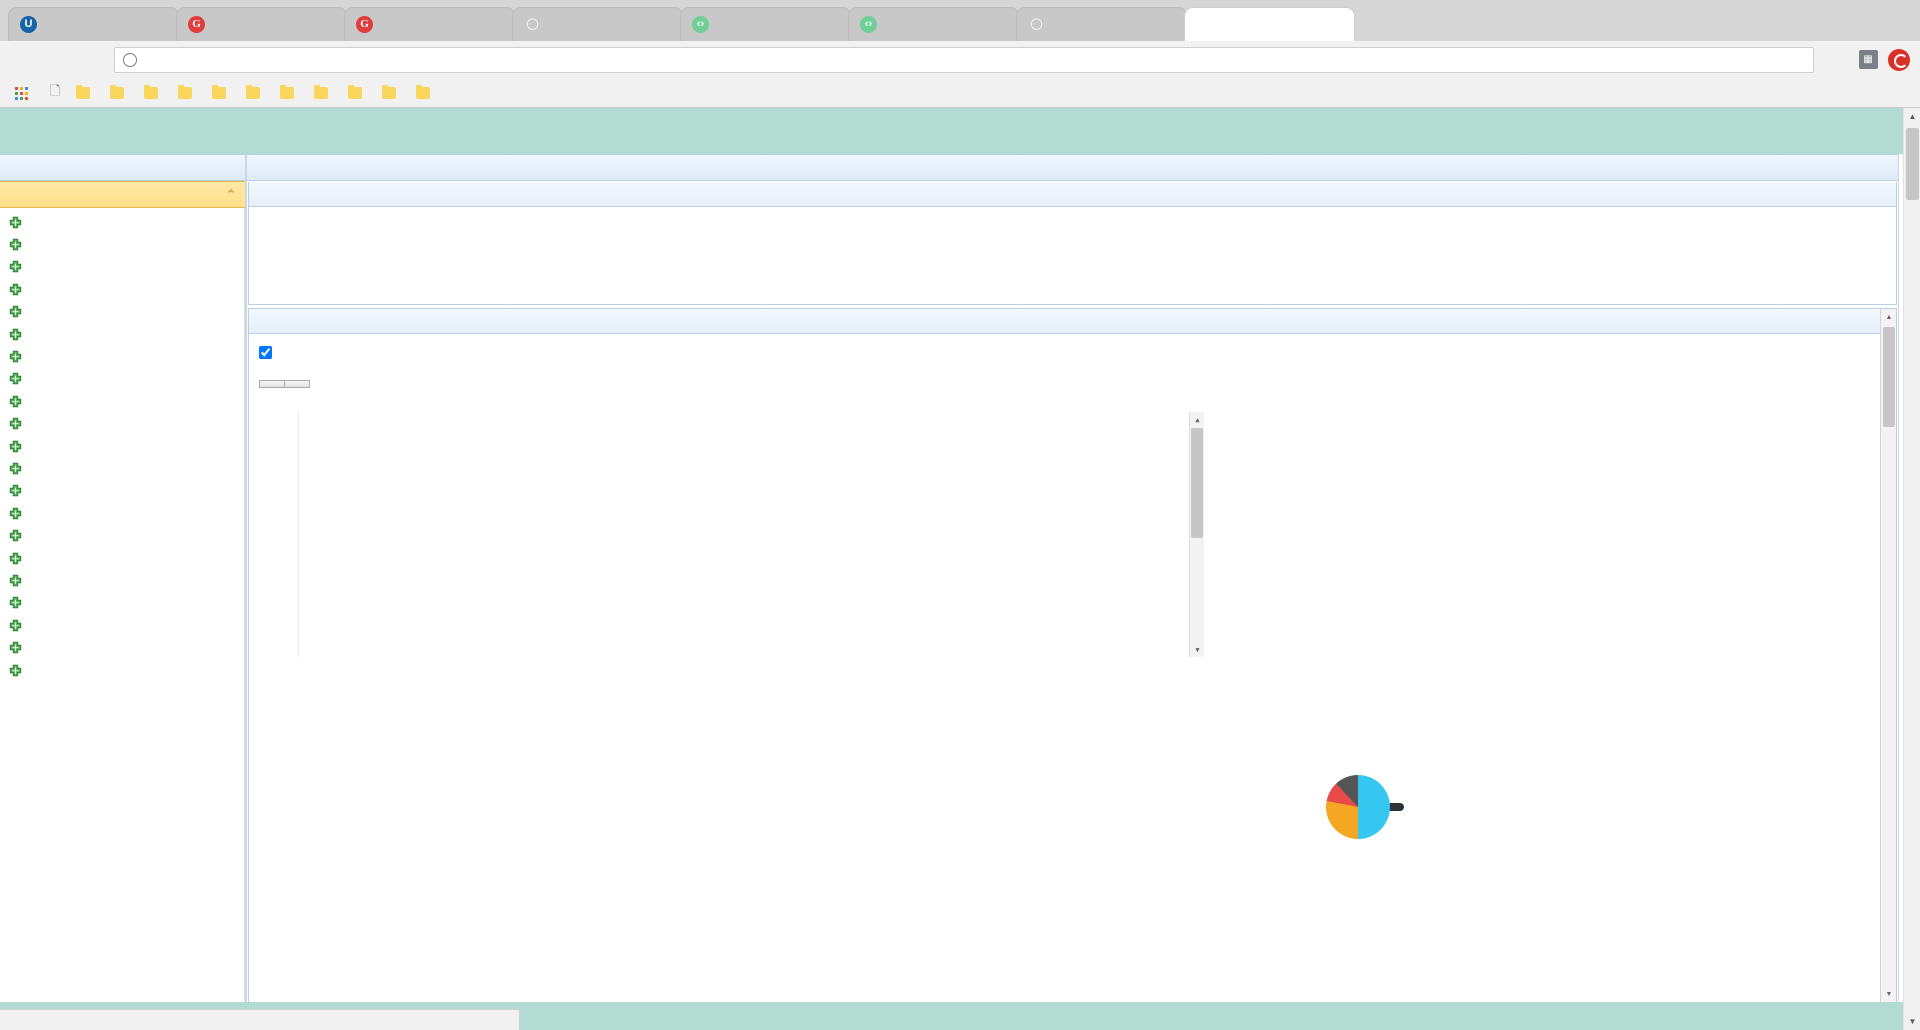 The image size is (1920, 1030). I want to click on sgs-panel-scrollbar: ▲ ▼, so click(1888, 655).